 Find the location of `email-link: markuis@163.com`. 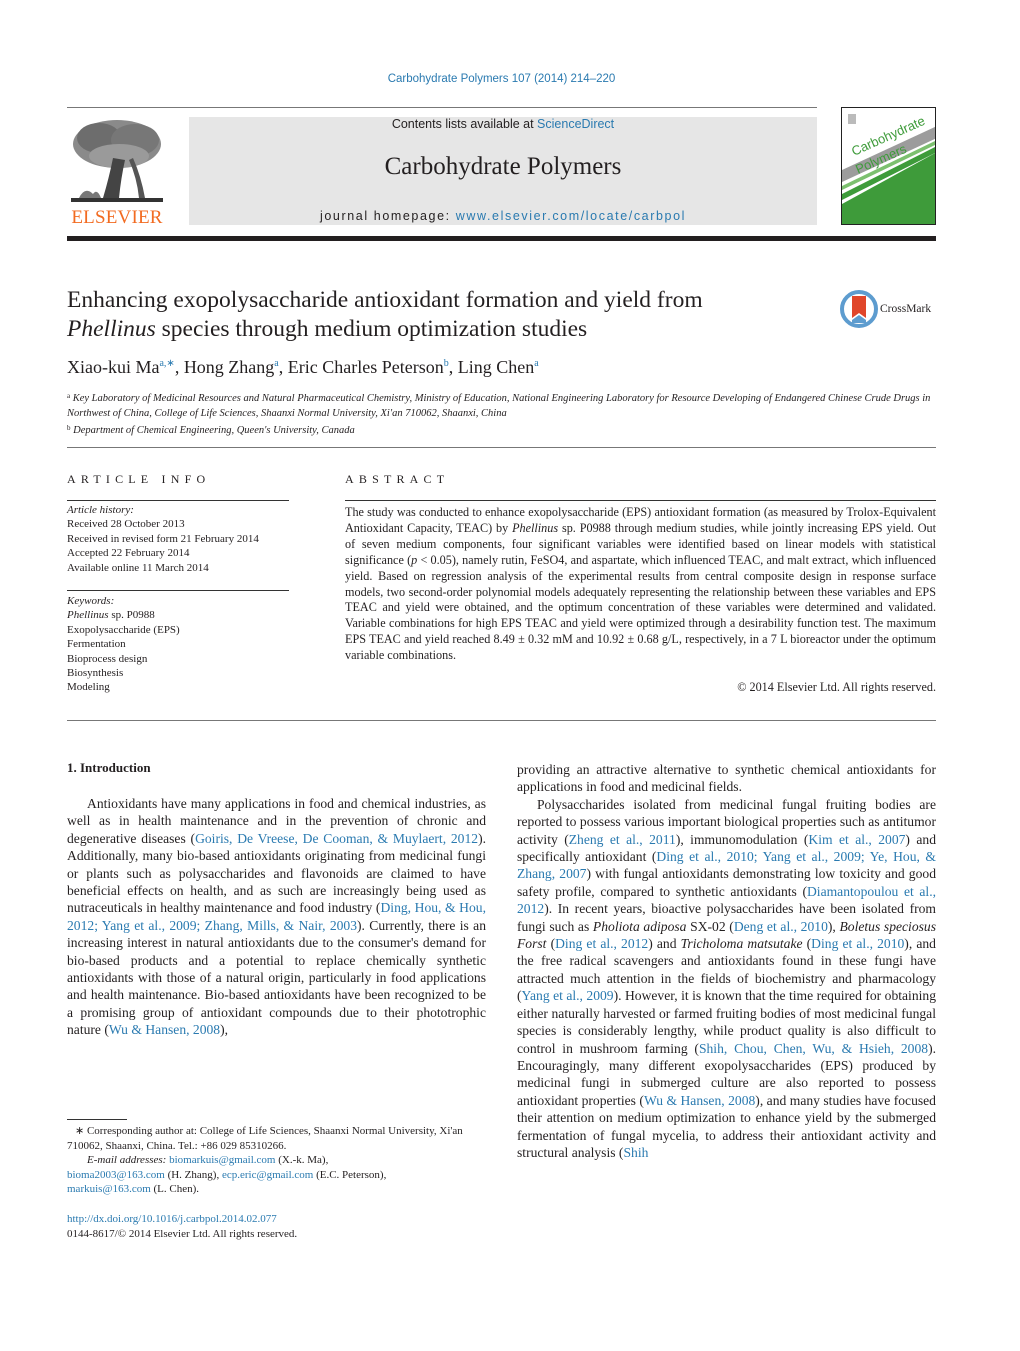

email-link: markuis@163.com is located at coordinates (109, 1189).